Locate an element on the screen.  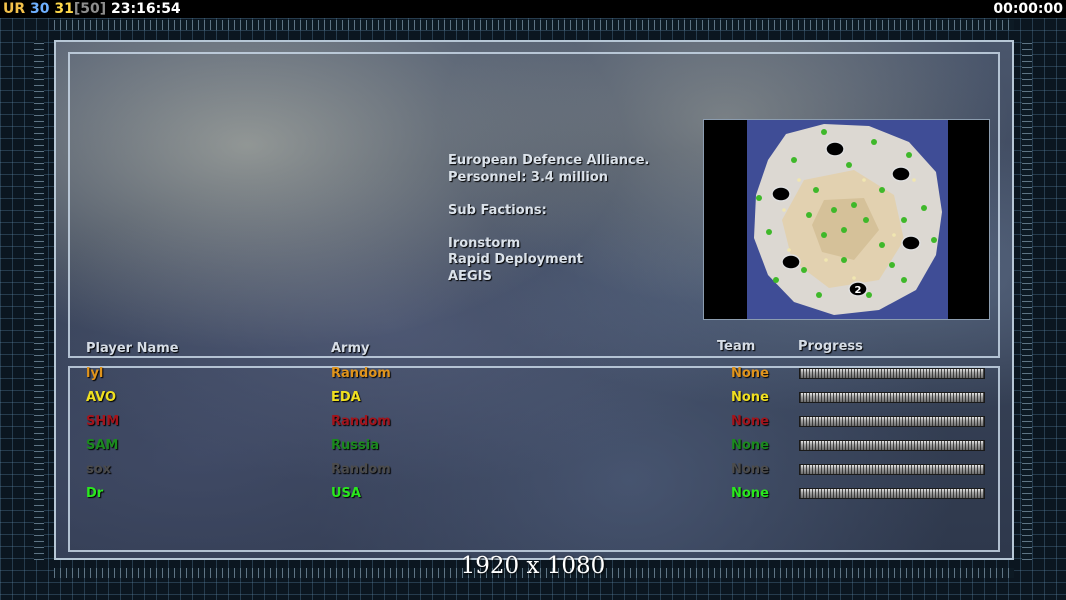
player-name: SAM is located at coordinates (102, 445).